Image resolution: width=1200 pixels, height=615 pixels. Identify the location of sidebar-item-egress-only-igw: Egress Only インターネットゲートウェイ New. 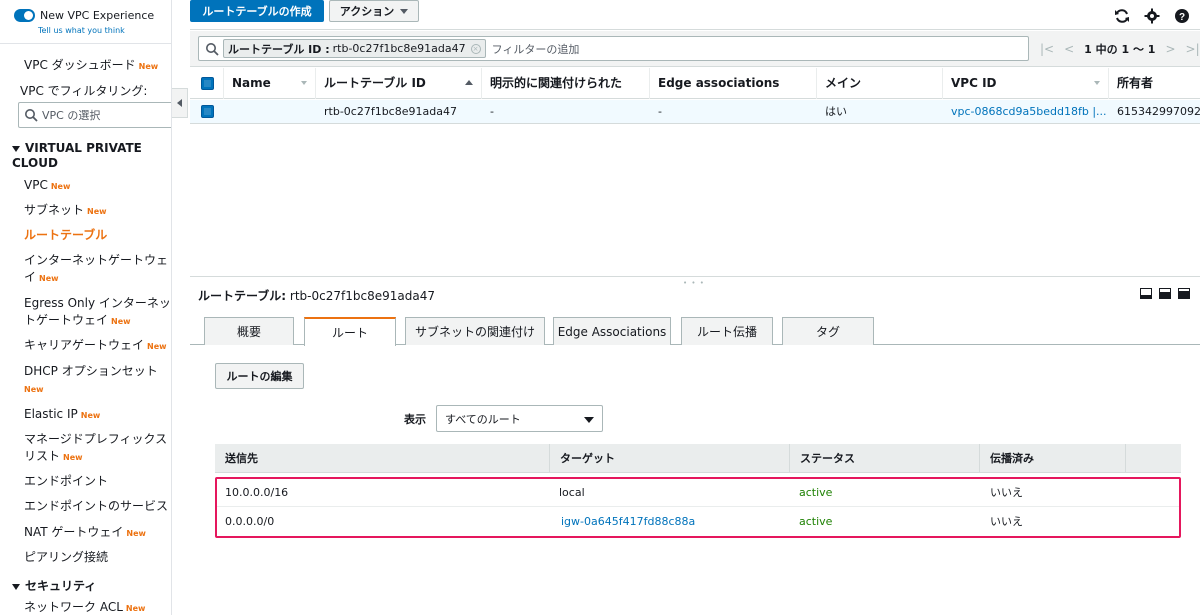
(97, 312).